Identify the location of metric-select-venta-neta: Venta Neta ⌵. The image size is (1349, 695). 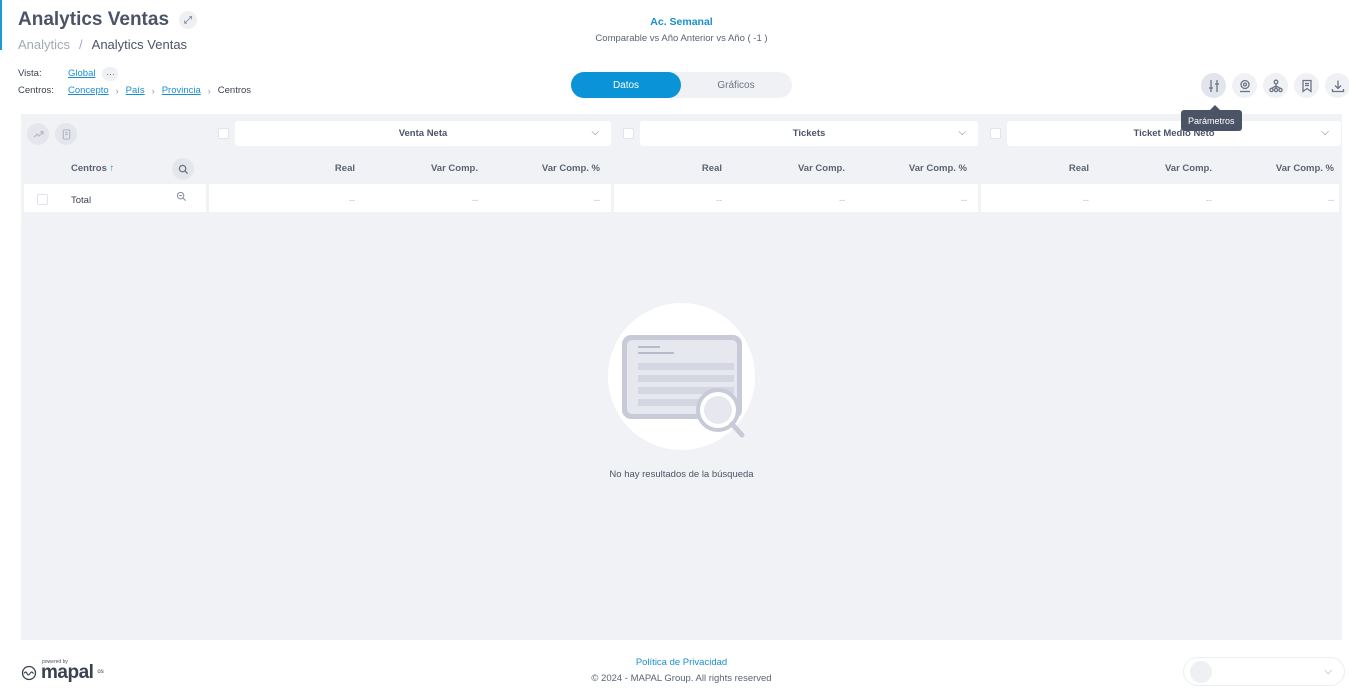
(423, 133).